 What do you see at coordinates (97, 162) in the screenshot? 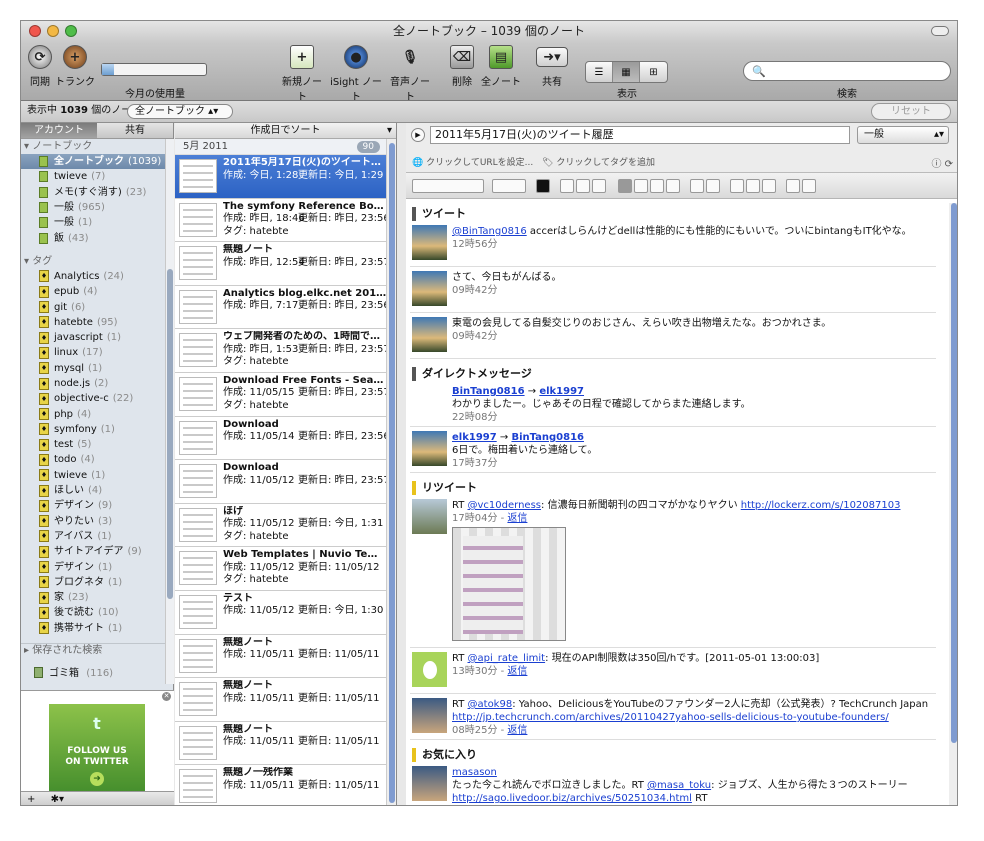
I see `notebook-item: 全ノートブック (1039)` at bounding box center [97, 162].